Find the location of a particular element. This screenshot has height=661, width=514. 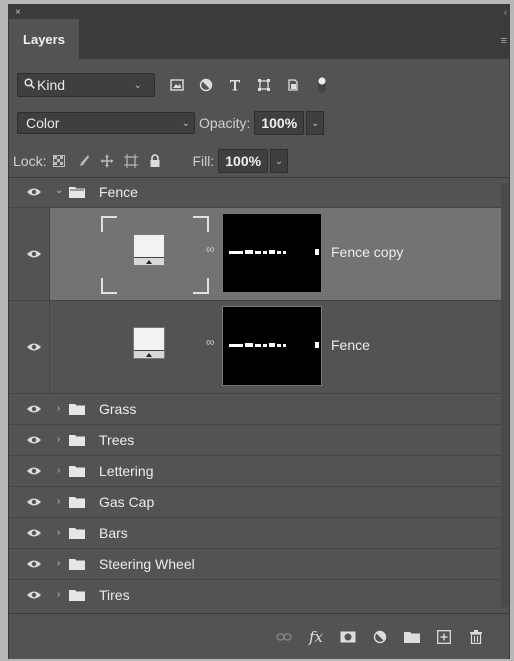

footer-icons: fx is located at coordinates (373, 637).